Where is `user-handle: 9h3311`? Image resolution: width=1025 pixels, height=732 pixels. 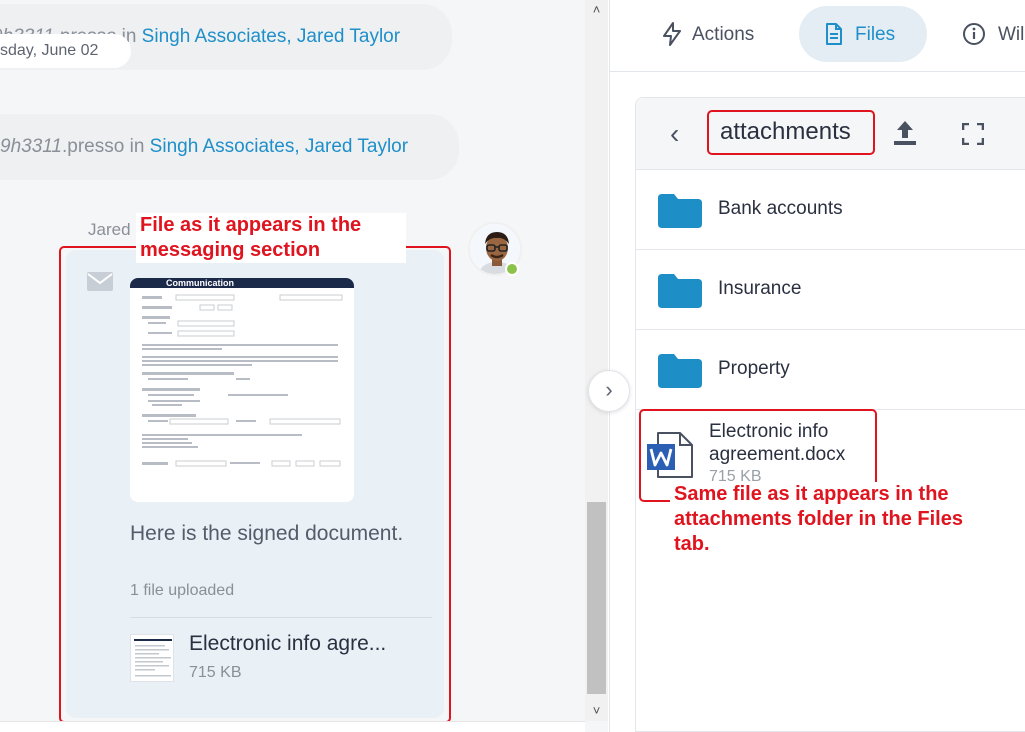 user-handle: 9h3311 is located at coordinates (31, 146).